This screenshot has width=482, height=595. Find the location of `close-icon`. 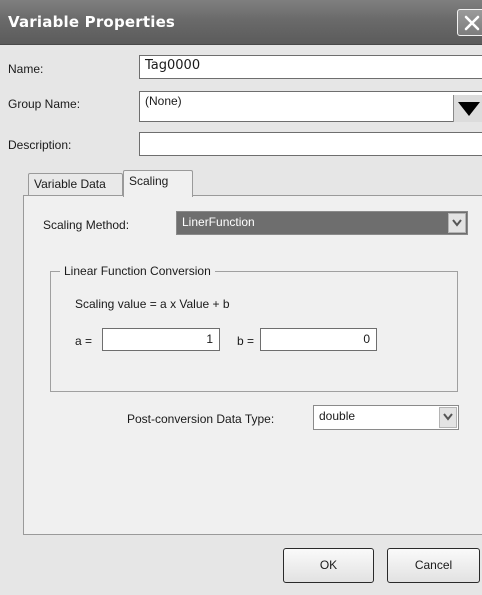

close-icon is located at coordinates (472, 23).